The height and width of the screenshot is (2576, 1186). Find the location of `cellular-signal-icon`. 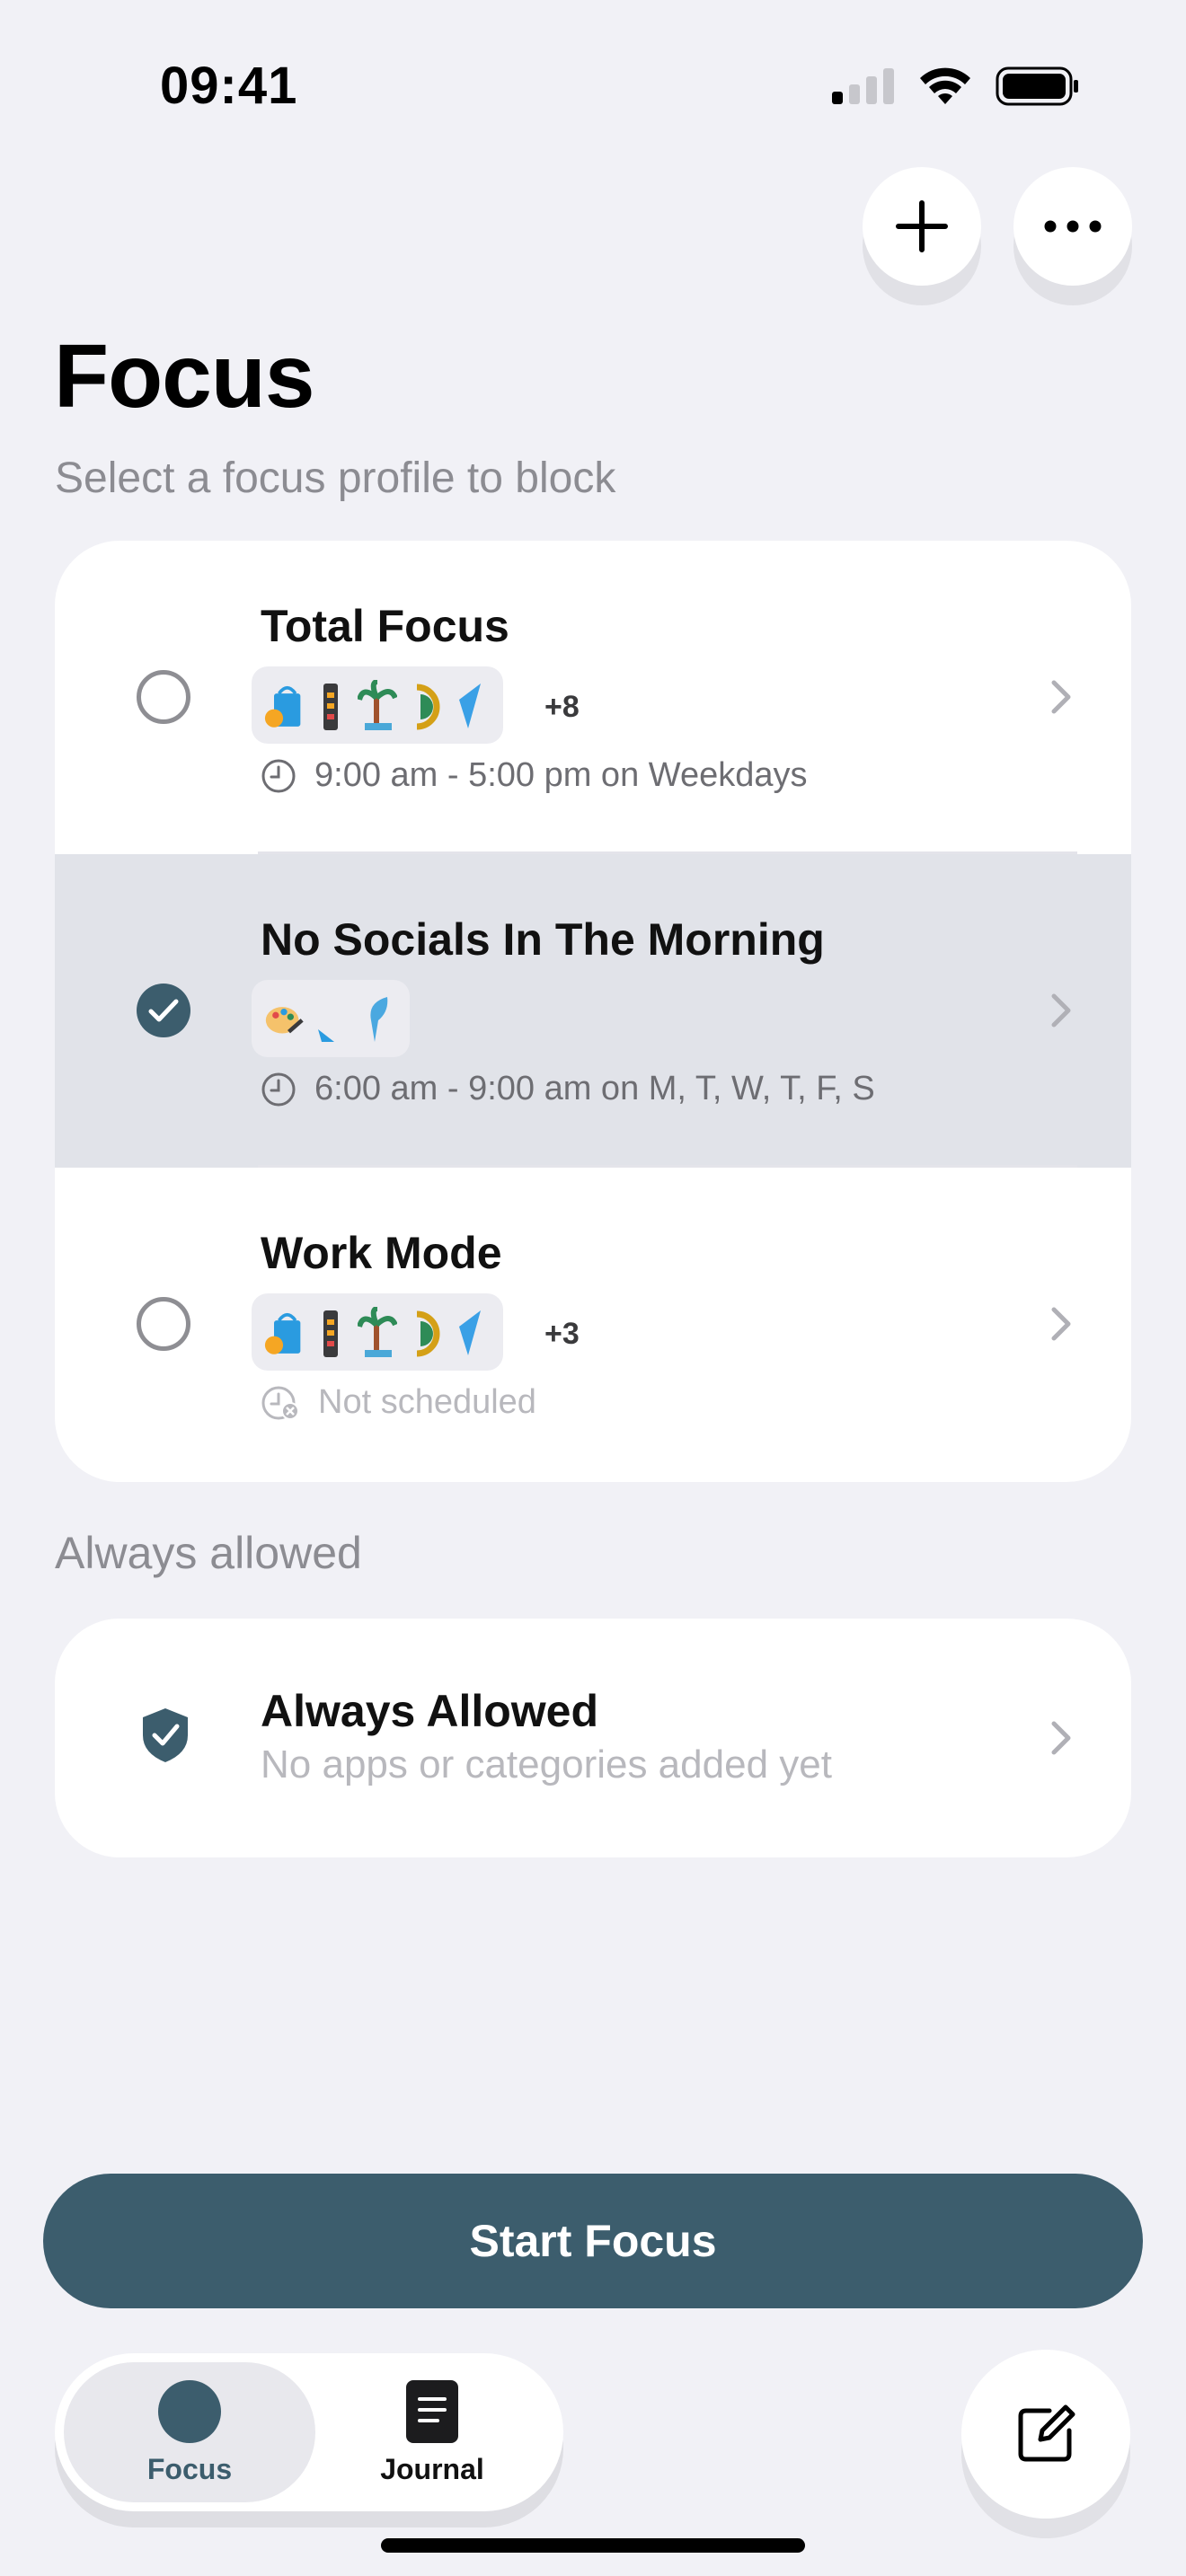

cellular-signal-icon is located at coordinates (863, 86).